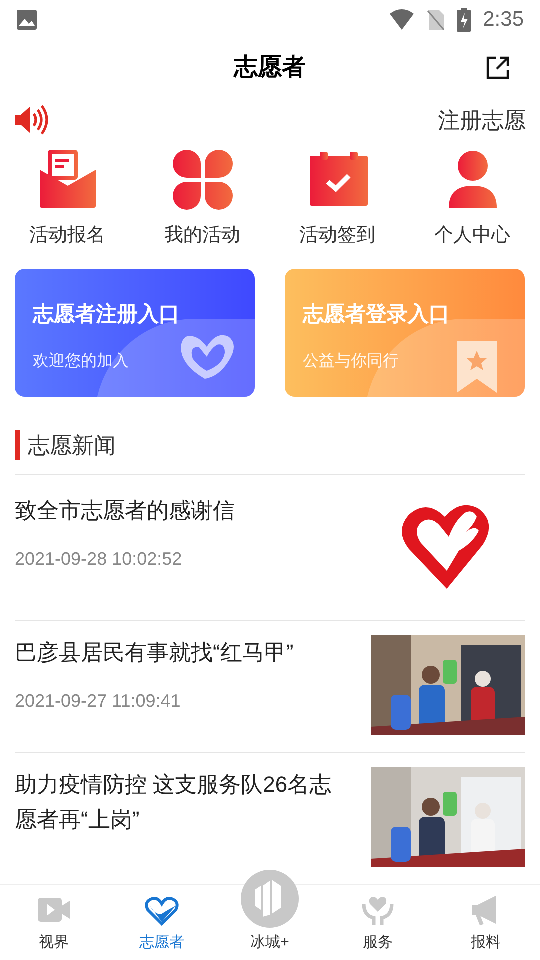  Describe the element at coordinates (162, 922) in the screenshot. I see `nav-tab: 志愿者` at that location.